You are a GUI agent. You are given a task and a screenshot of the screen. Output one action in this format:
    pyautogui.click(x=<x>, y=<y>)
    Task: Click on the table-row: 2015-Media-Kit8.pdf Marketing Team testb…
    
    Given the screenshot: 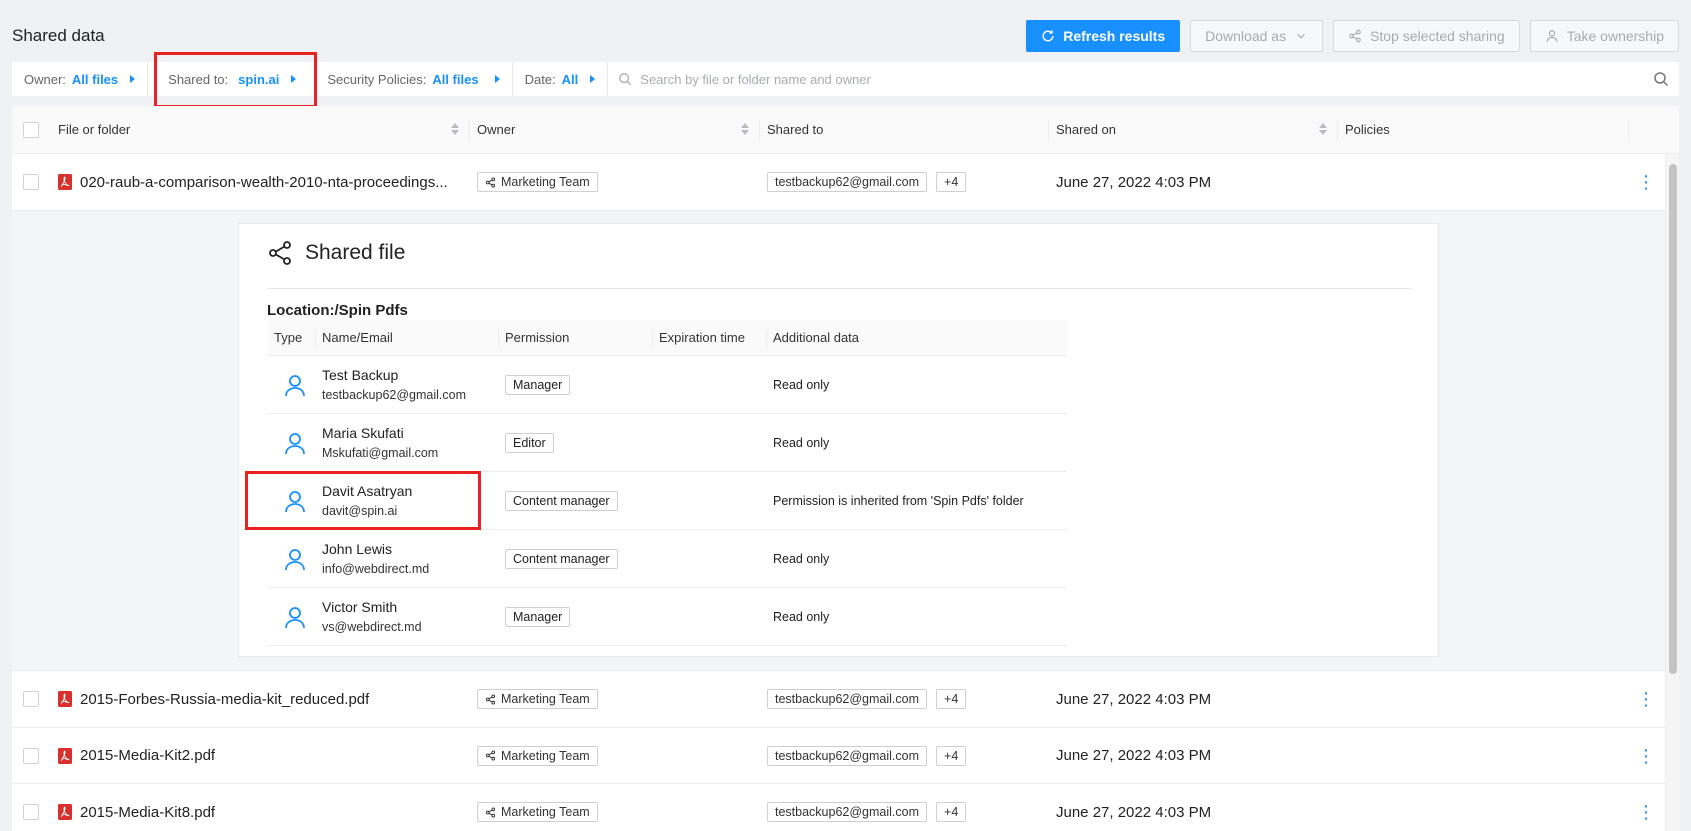 What is the action you would take?
    pyautogui.click(x=845, y=807)
    